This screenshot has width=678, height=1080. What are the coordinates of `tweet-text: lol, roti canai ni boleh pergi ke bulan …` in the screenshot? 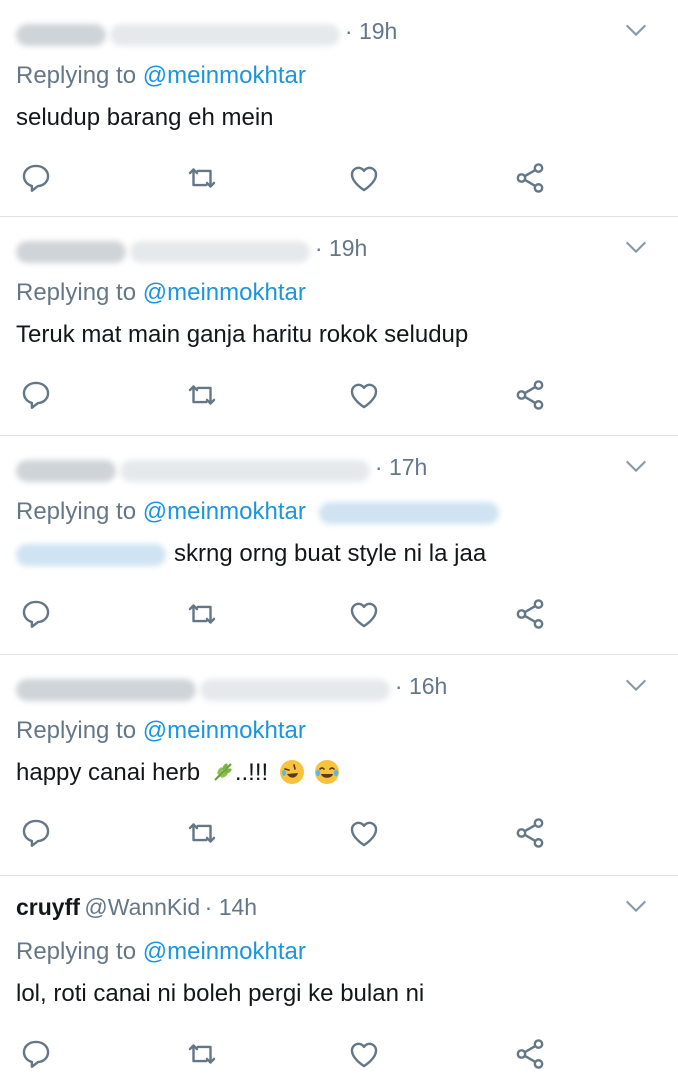 It's located at (220, 993).